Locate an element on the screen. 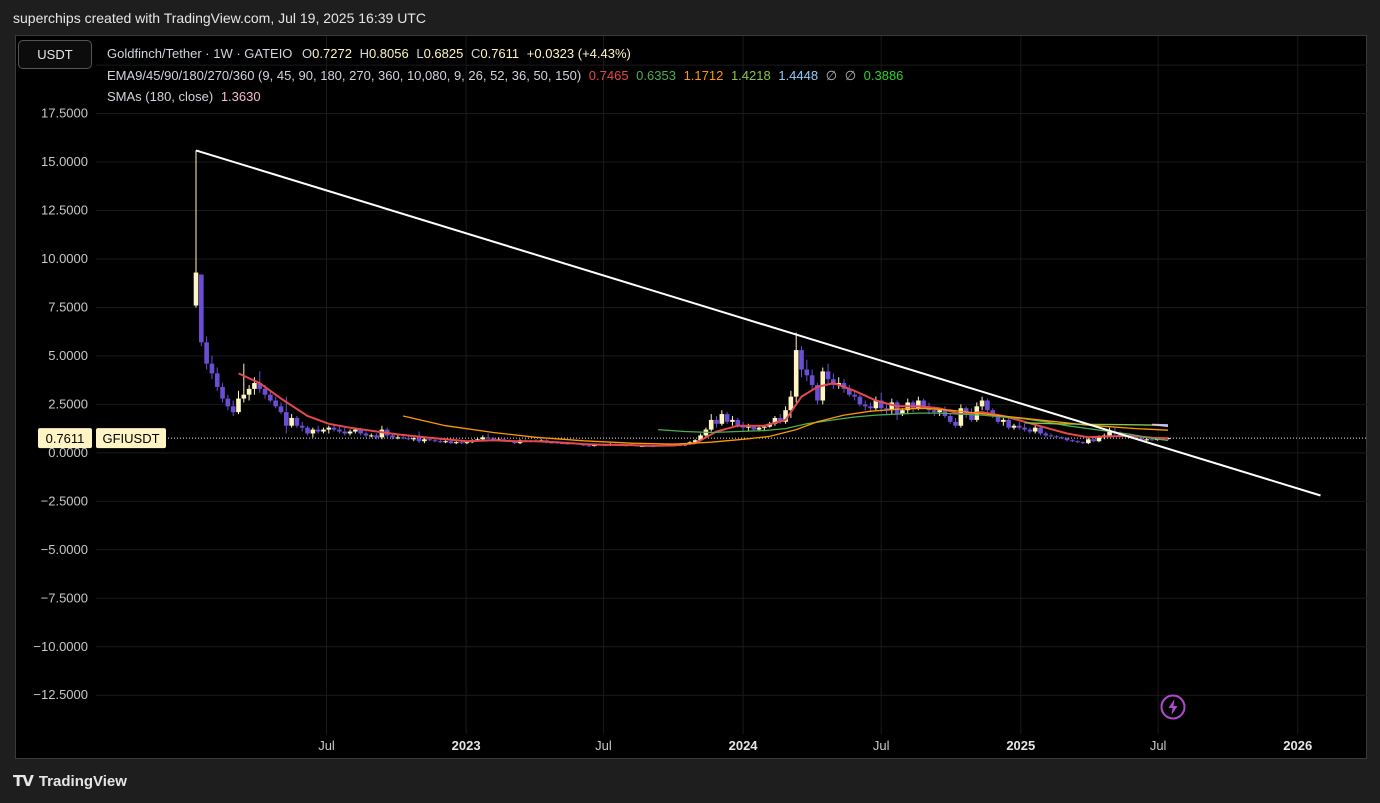 This screenshot has width=1380, height=803. legend-line-sma: SMAs (180, close) 1.3630 is located at coordinates (184, 96).